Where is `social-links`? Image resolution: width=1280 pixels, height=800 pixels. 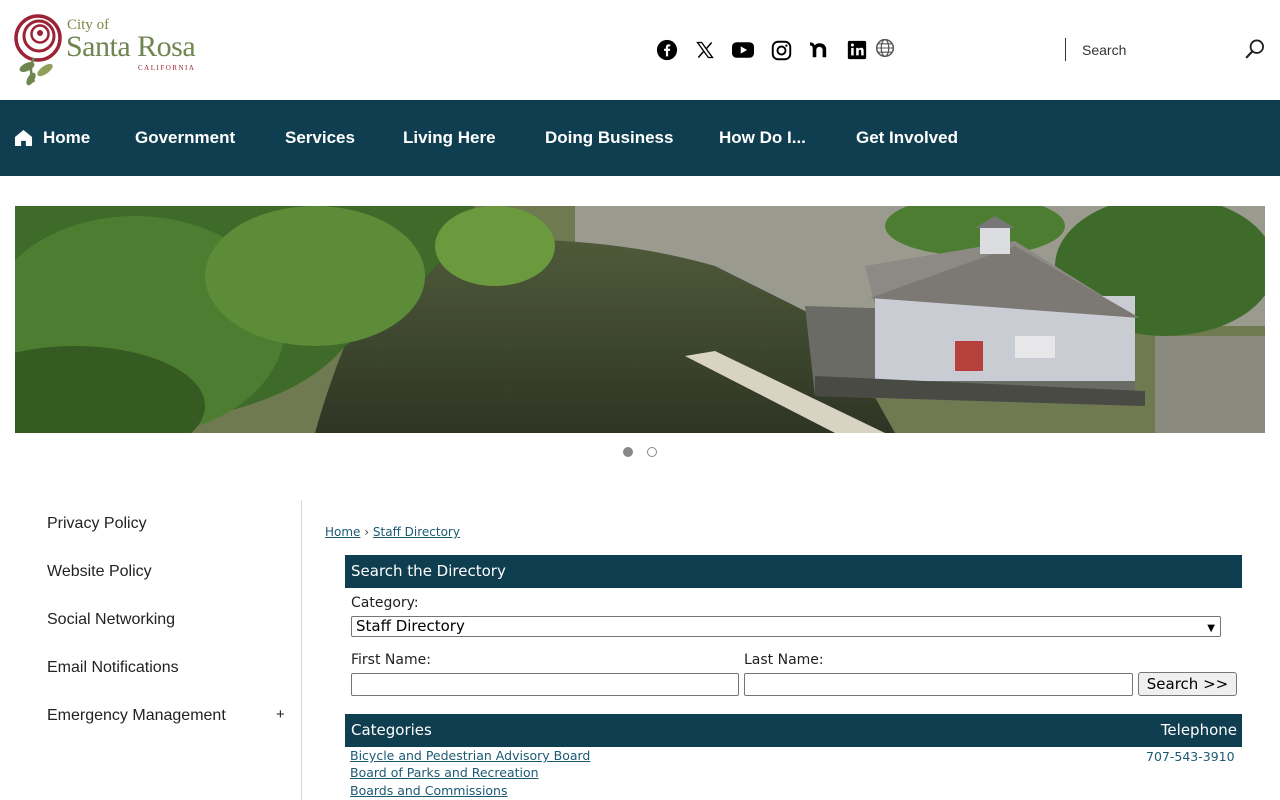
social-links is located at coordinates (775, 50).